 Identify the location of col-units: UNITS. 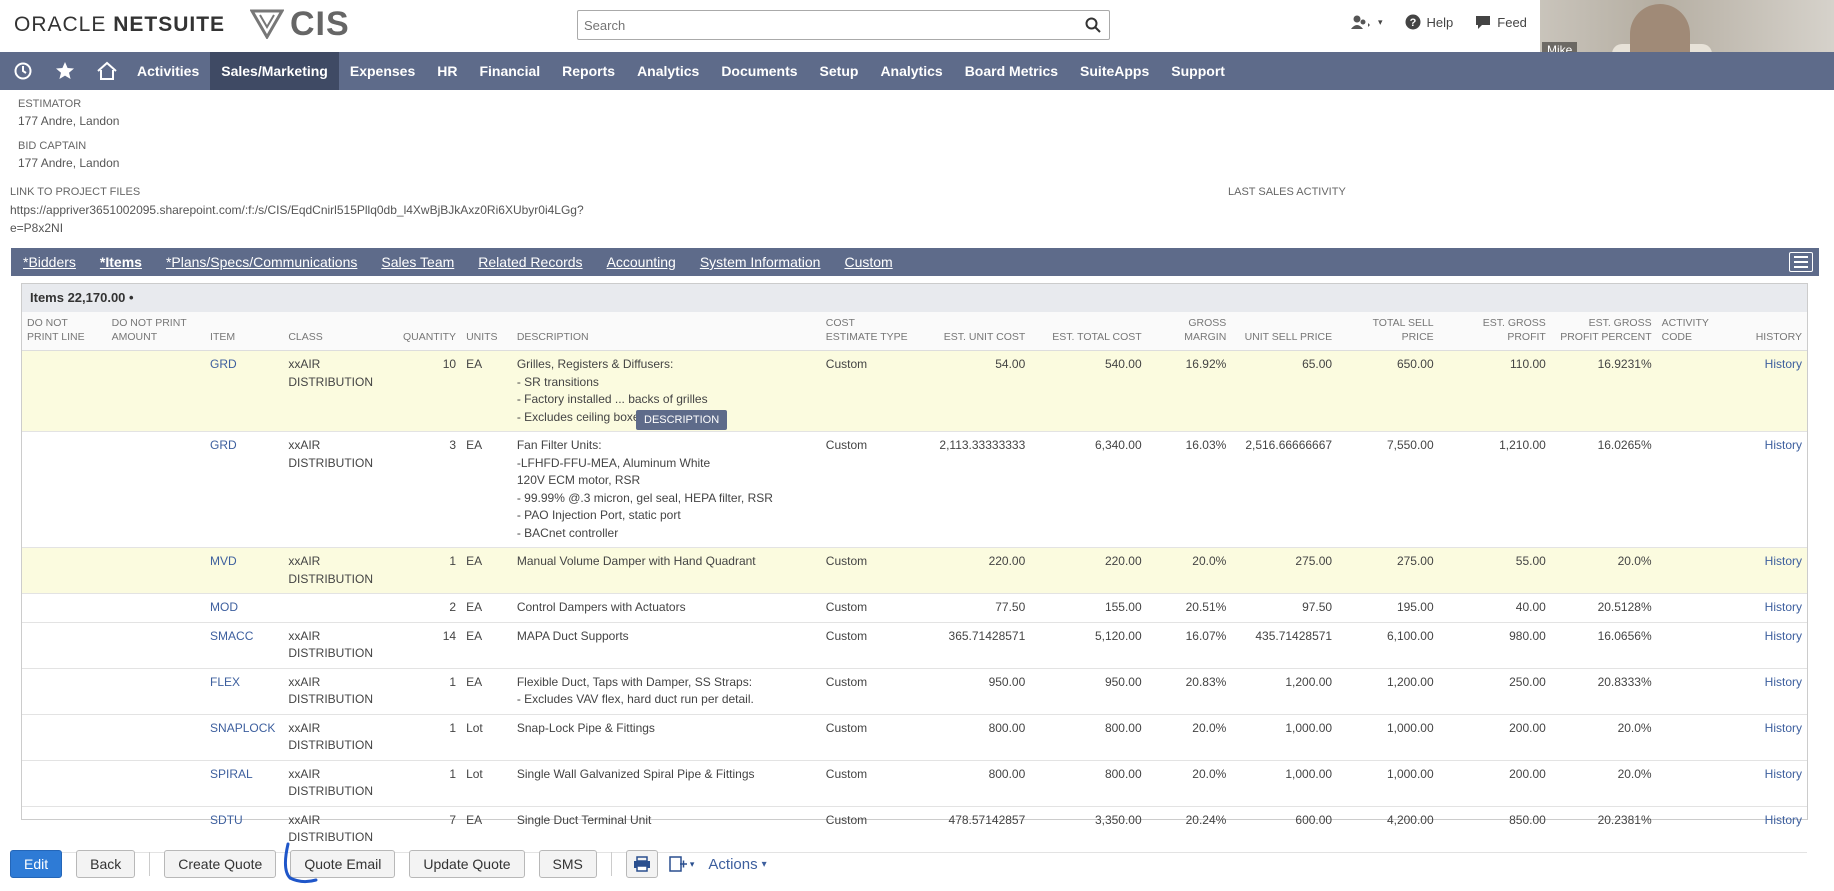
(486, 331).